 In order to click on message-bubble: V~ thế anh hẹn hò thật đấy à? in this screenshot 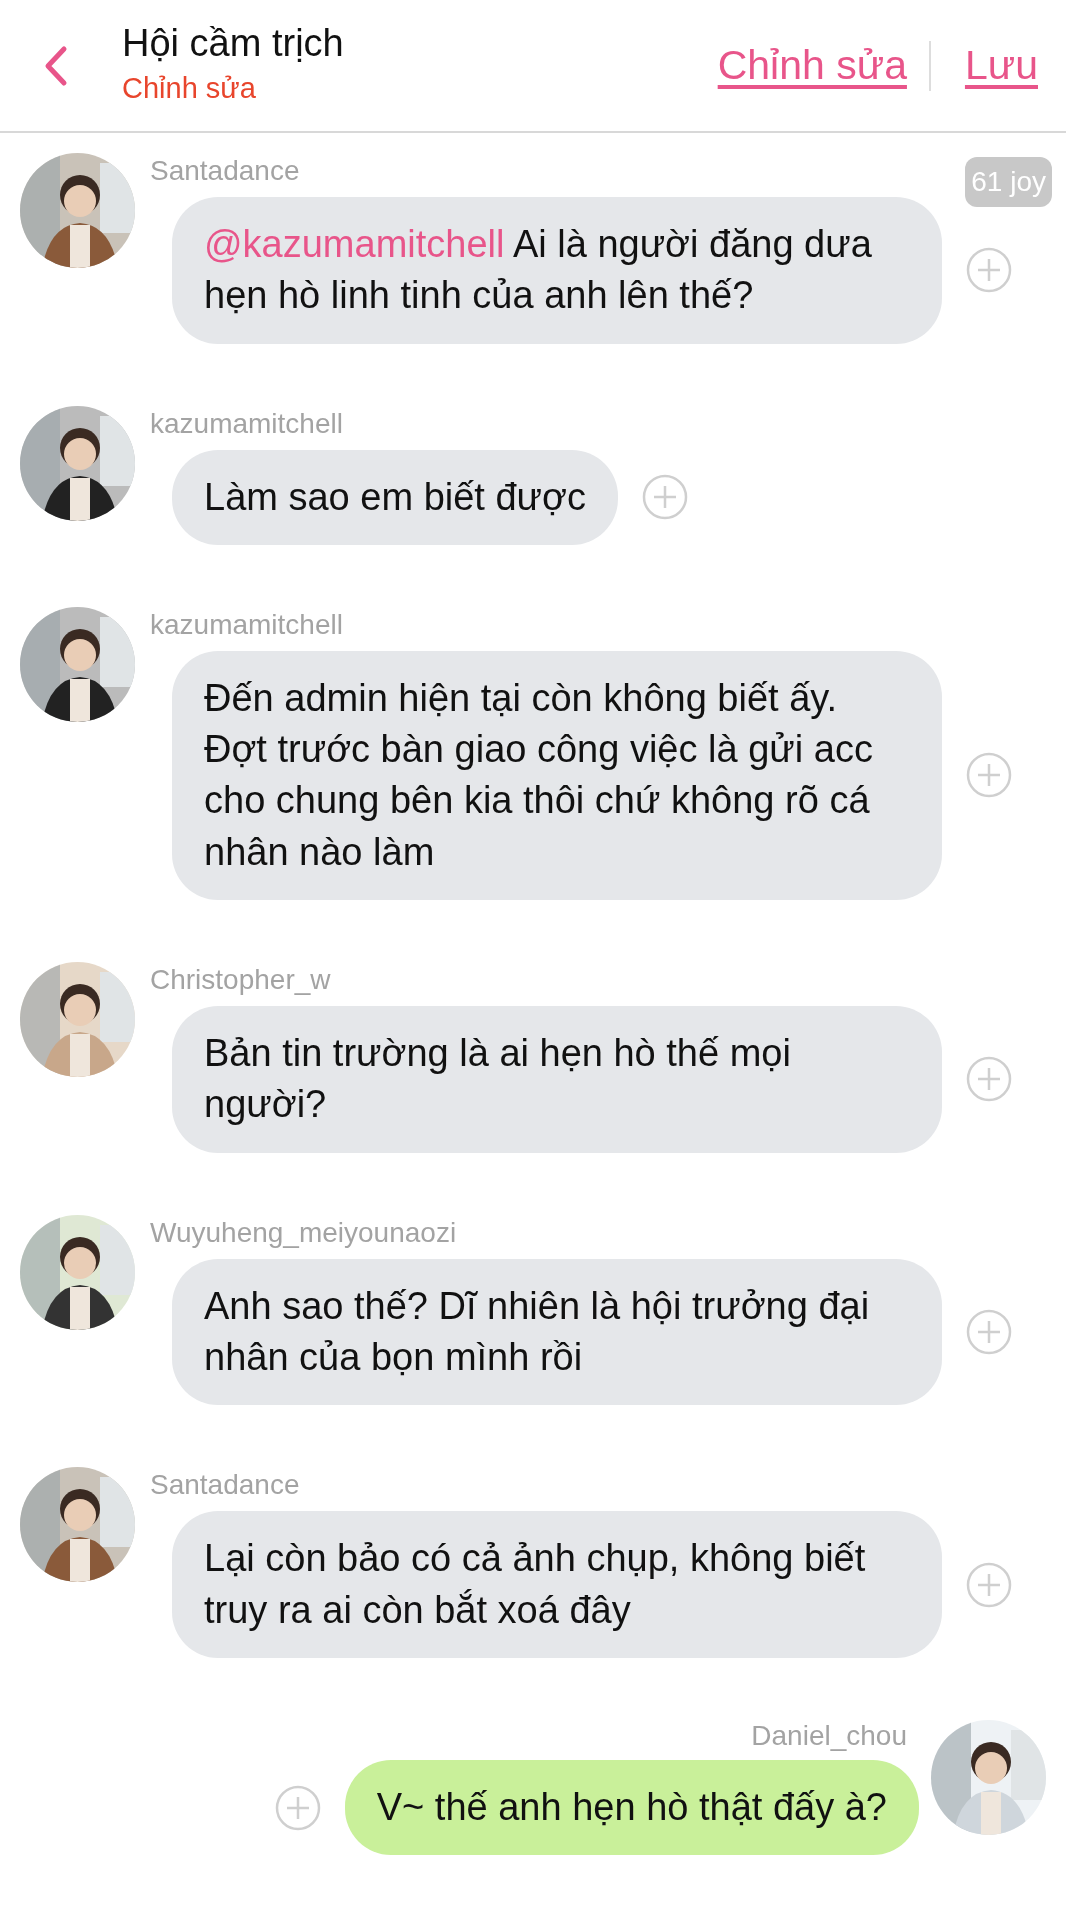, I will do `click(631, 1807)`.